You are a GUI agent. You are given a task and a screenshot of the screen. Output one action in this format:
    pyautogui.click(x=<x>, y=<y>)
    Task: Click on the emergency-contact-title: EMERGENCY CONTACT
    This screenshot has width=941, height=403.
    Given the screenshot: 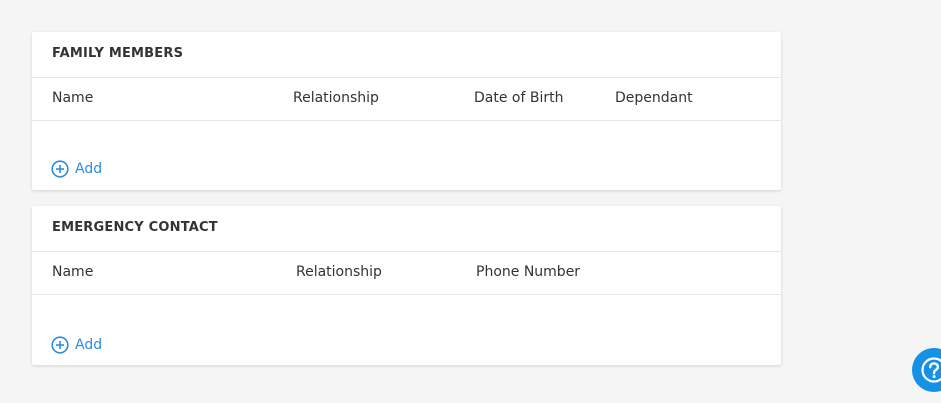 What is the action you would take?
    pyautogui.click(x=135, y=227)
    